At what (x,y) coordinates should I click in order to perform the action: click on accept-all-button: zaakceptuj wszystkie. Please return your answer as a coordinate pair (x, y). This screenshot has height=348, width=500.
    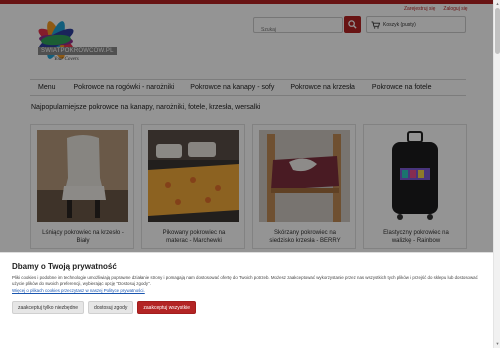
    Looking at the image, I should click on (167, 307).